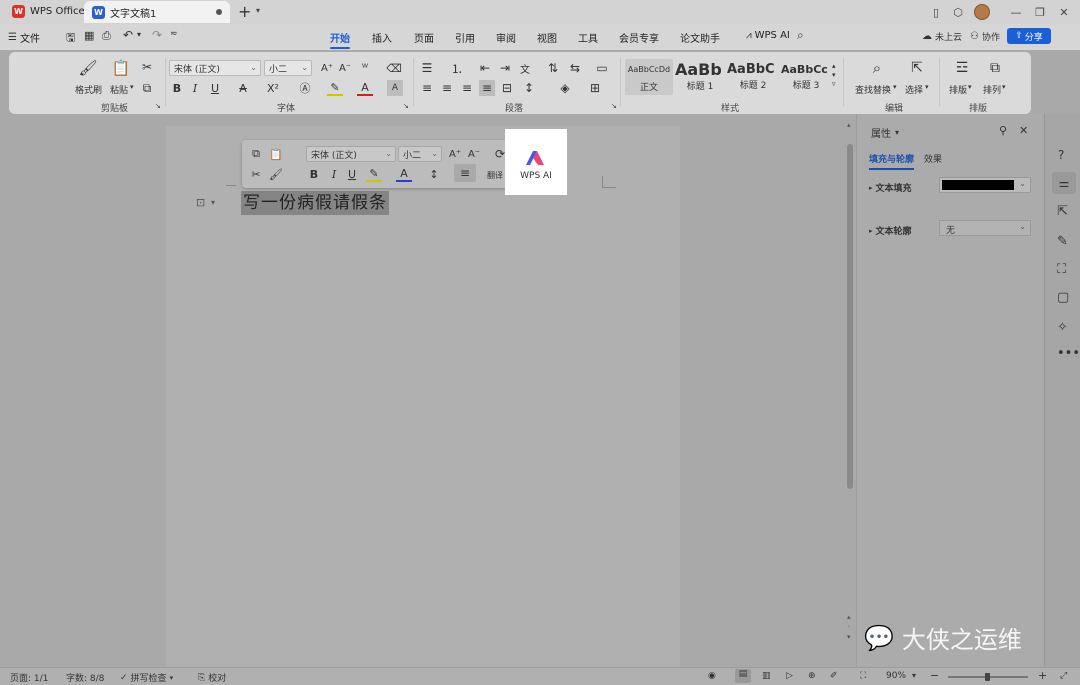 The width and height of the screenshot is (1080, 685). I want to click on tab-tools: 工具, so click(588, 37).